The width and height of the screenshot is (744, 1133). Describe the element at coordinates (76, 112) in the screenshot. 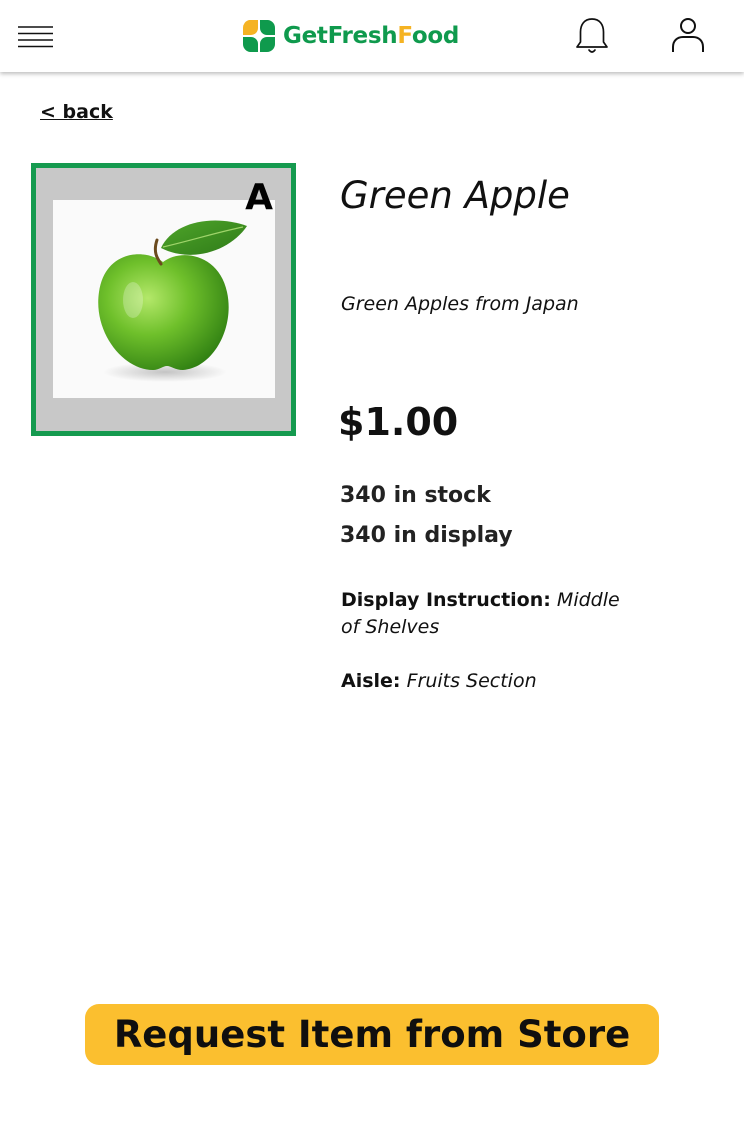

I see `back-link: < back` at that location.